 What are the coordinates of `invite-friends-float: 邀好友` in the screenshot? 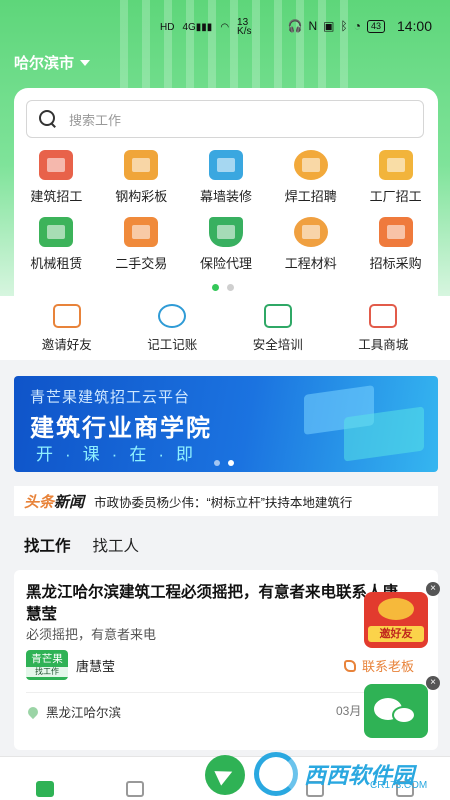 It's located at (396, 620).